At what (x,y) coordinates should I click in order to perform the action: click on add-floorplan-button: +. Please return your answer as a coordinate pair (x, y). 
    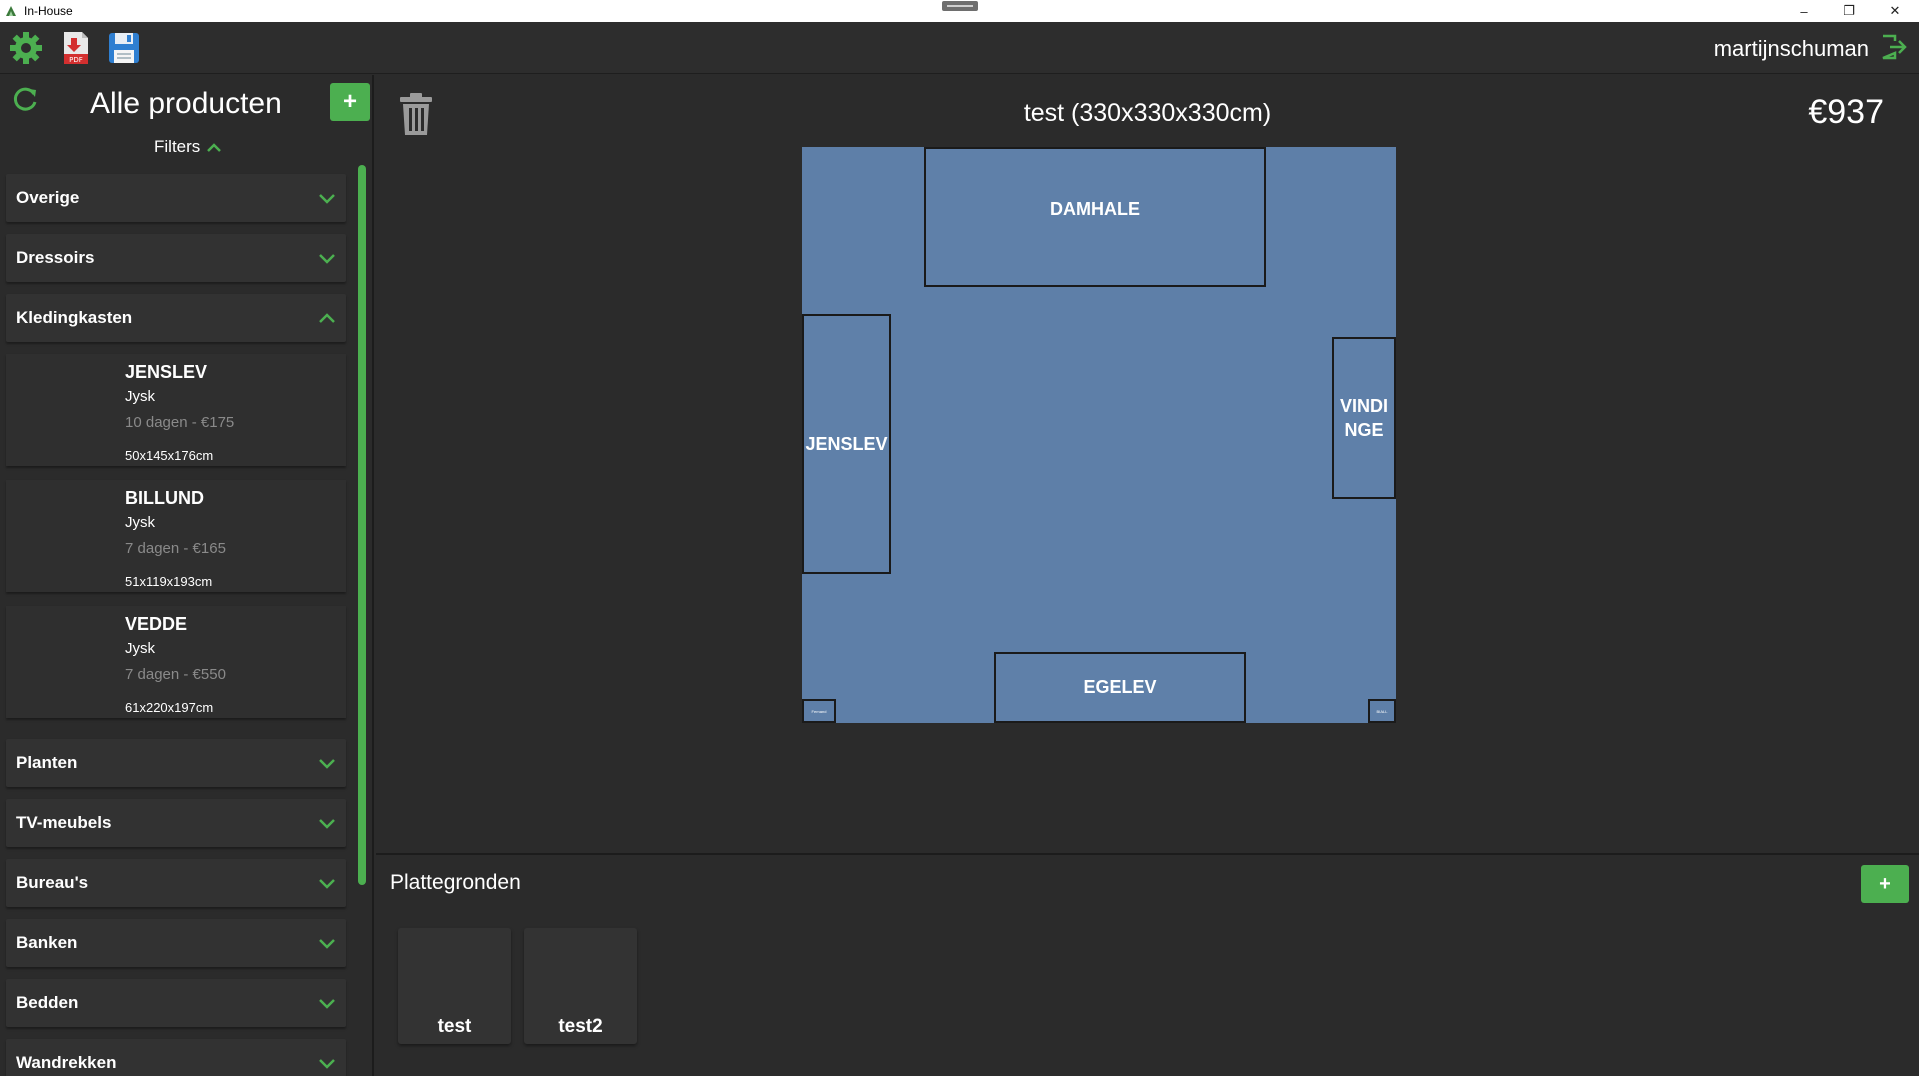
    Looking at the image, I should click on (1885, 884).